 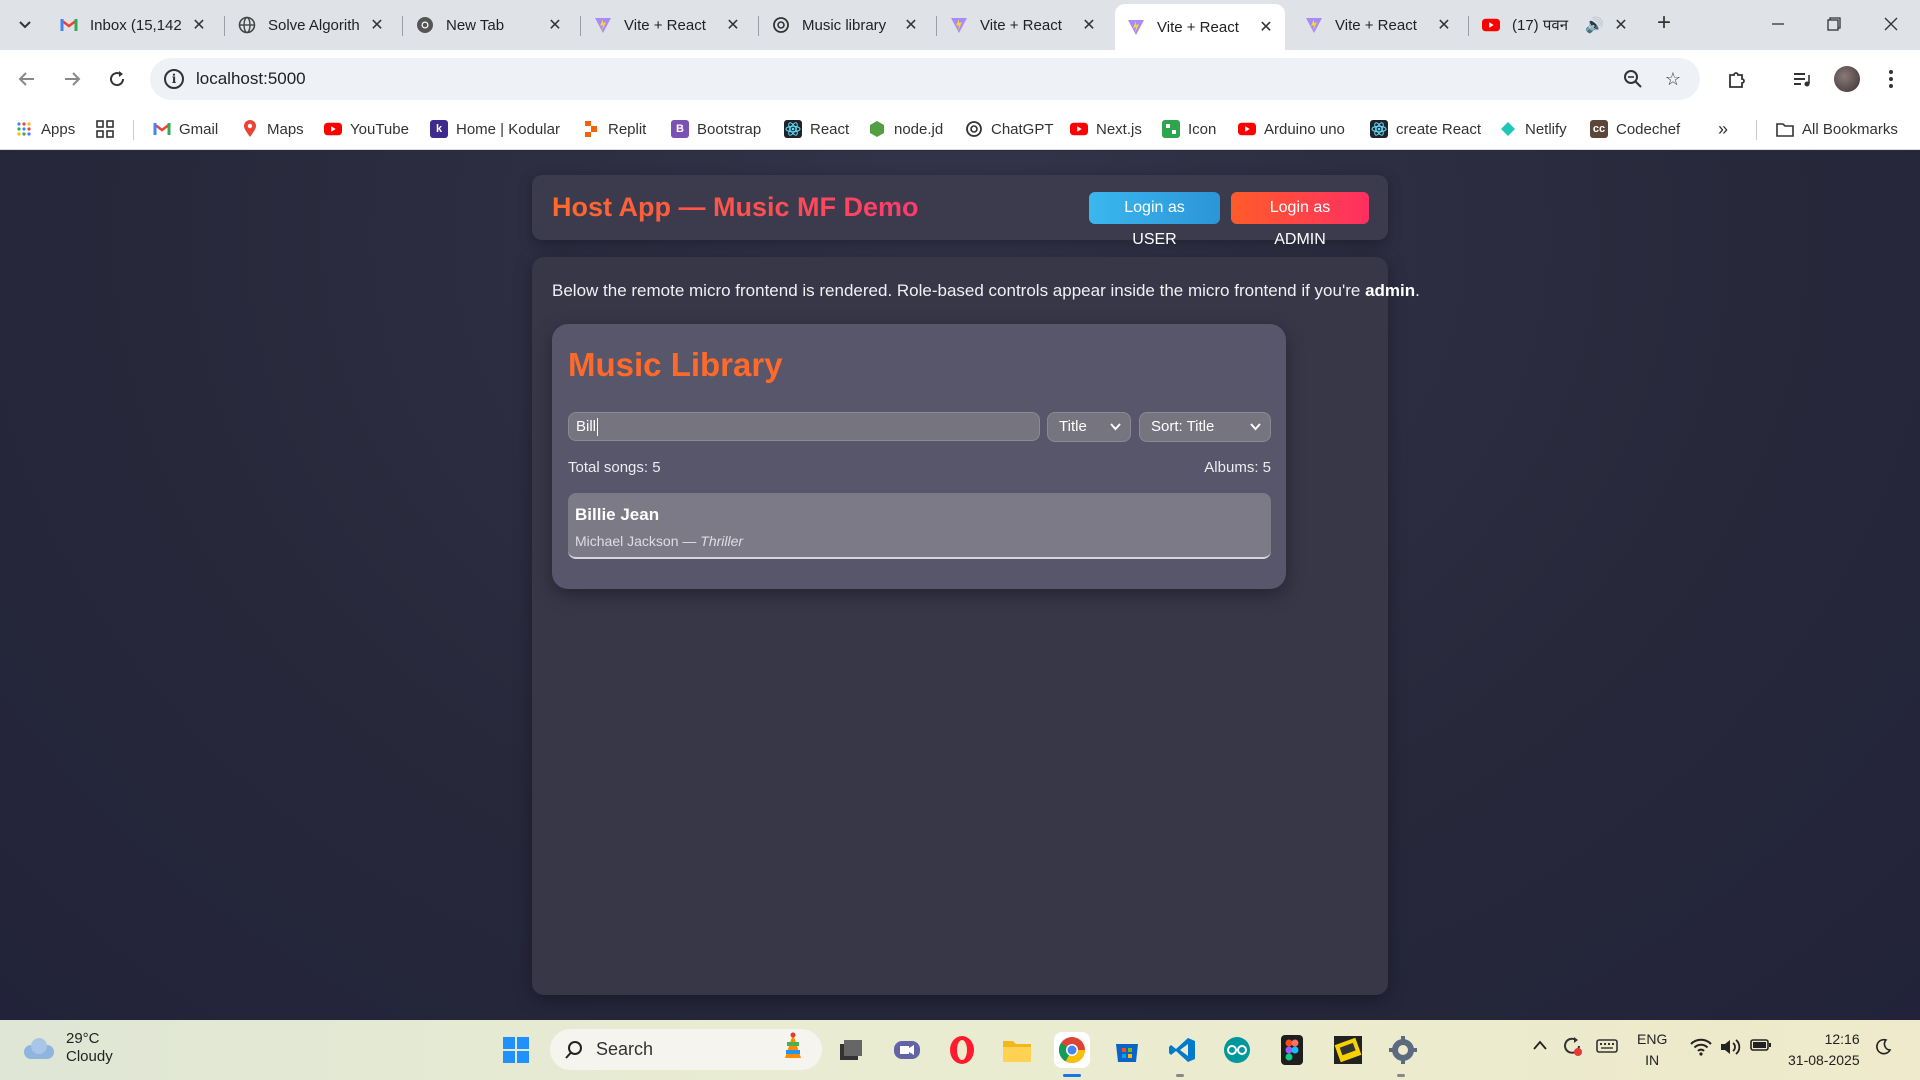 What do you see at coordinates (1723, 129) in the screenshot?
I see `more-bookmarks-chevron-icon: »` at bounding box center [1723, 129].